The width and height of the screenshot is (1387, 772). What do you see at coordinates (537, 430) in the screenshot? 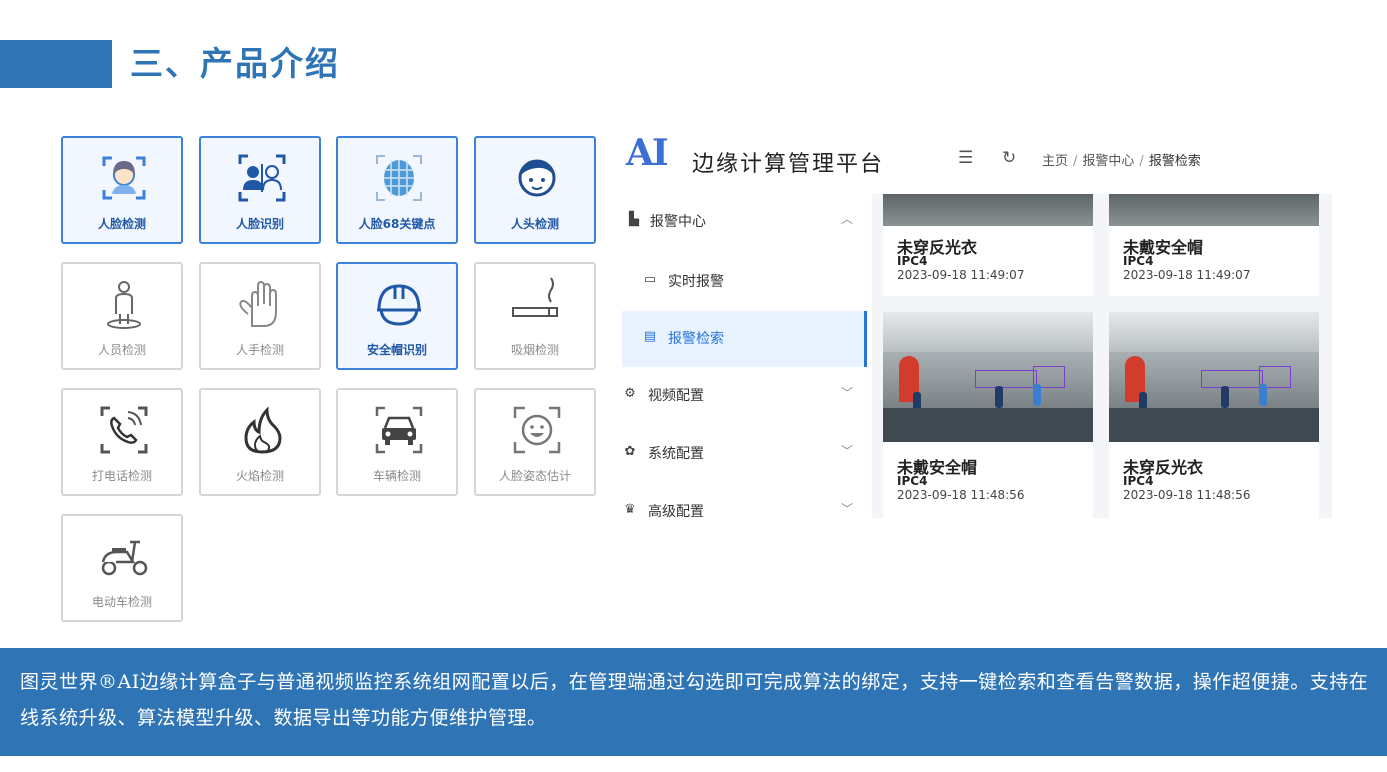
I see `face-pose-icon` at bounding box center [537, 430].